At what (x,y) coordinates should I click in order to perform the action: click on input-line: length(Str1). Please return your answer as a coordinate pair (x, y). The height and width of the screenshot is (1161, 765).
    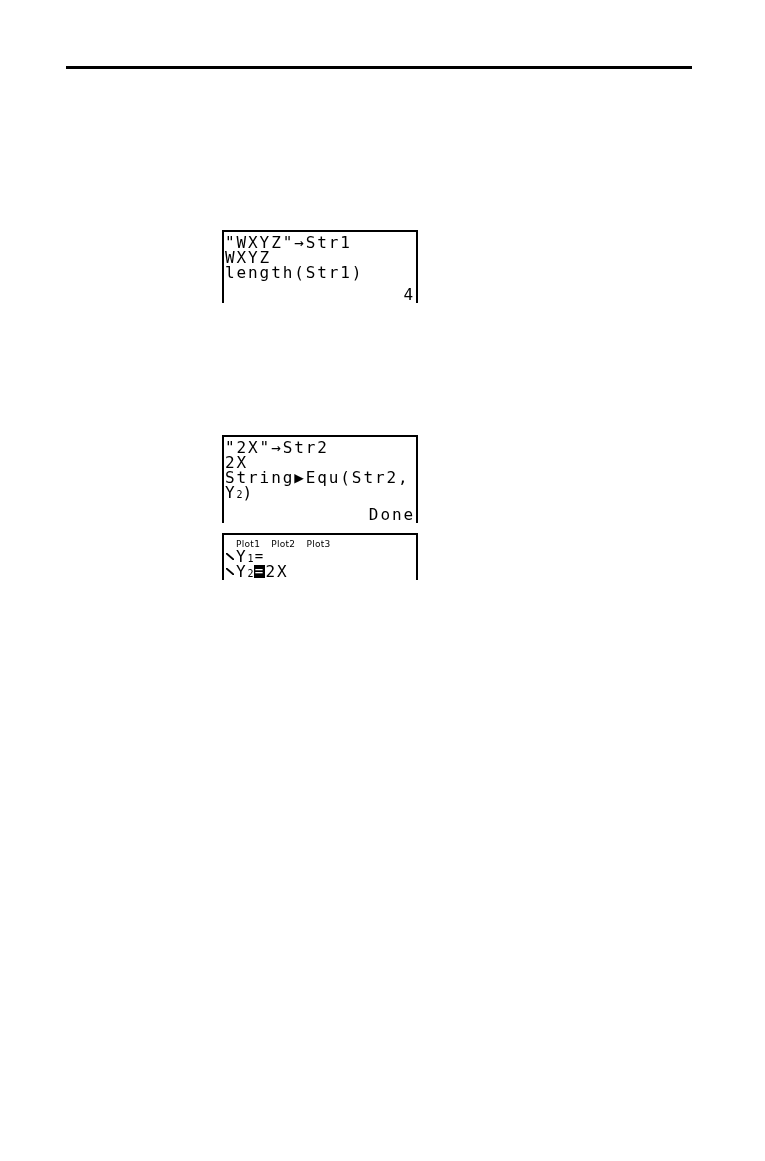
    Looking at the image, I should click on (295, 272).